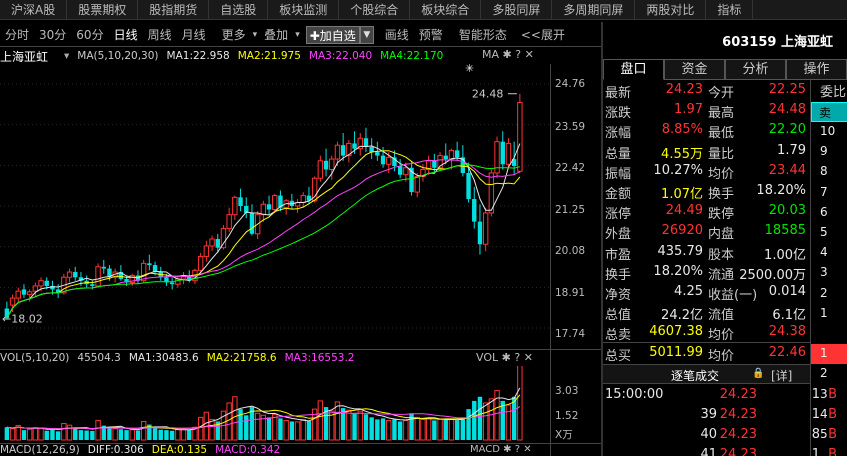  What do you see at coordinates (618, 134) in the screenshot?
I see `quote-label: 涨幅` at bounding box center [618, 134].